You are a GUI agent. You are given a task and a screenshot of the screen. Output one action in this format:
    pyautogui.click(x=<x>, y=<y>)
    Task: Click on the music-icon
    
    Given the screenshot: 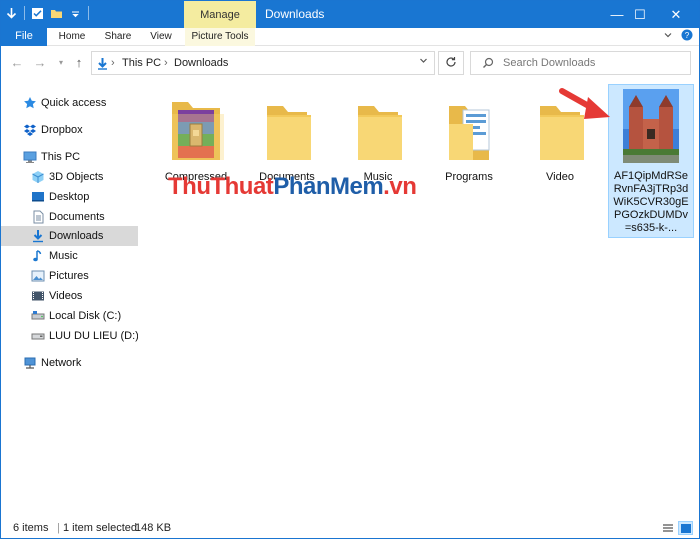 What is the action you would take?
    pyautogui.click(x=38, y=256)
    